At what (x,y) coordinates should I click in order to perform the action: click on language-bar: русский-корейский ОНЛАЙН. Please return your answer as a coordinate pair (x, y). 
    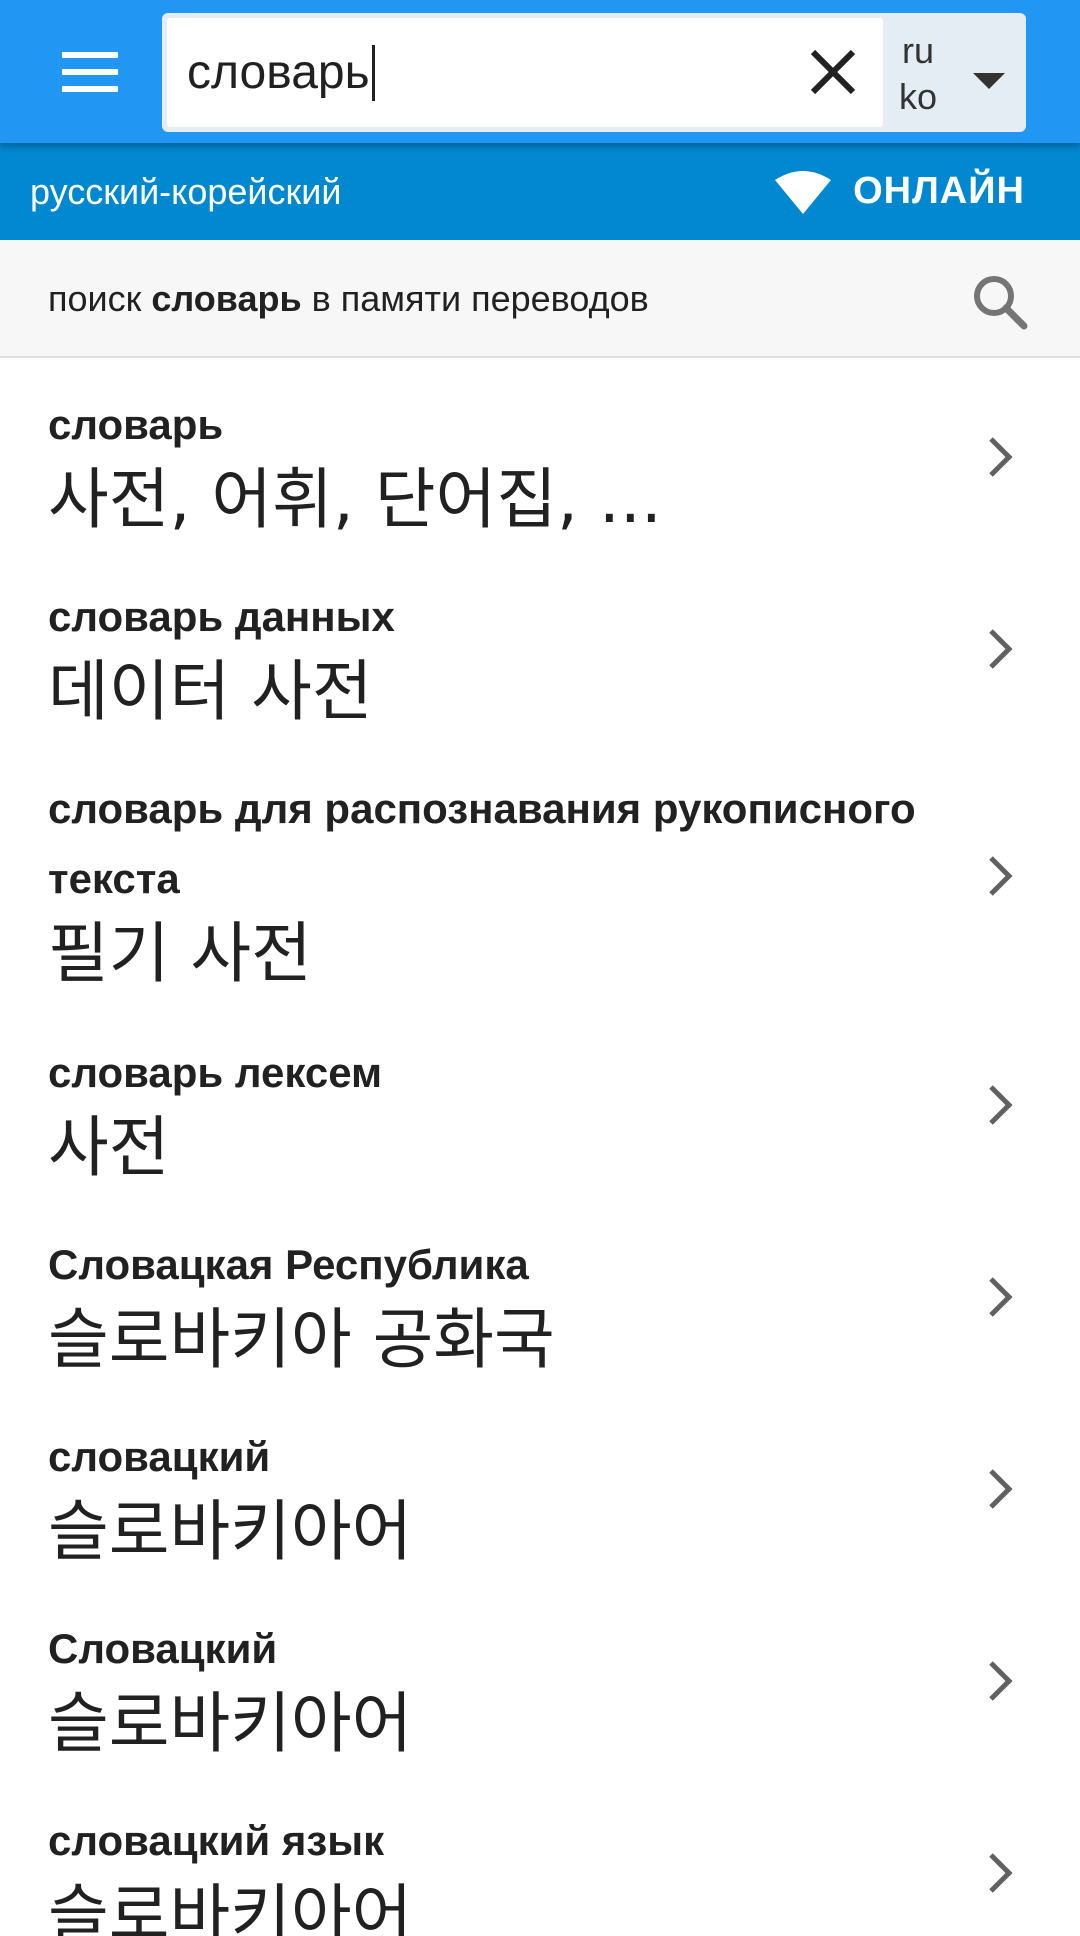
    Looking at the image, I should click on (540, 191).